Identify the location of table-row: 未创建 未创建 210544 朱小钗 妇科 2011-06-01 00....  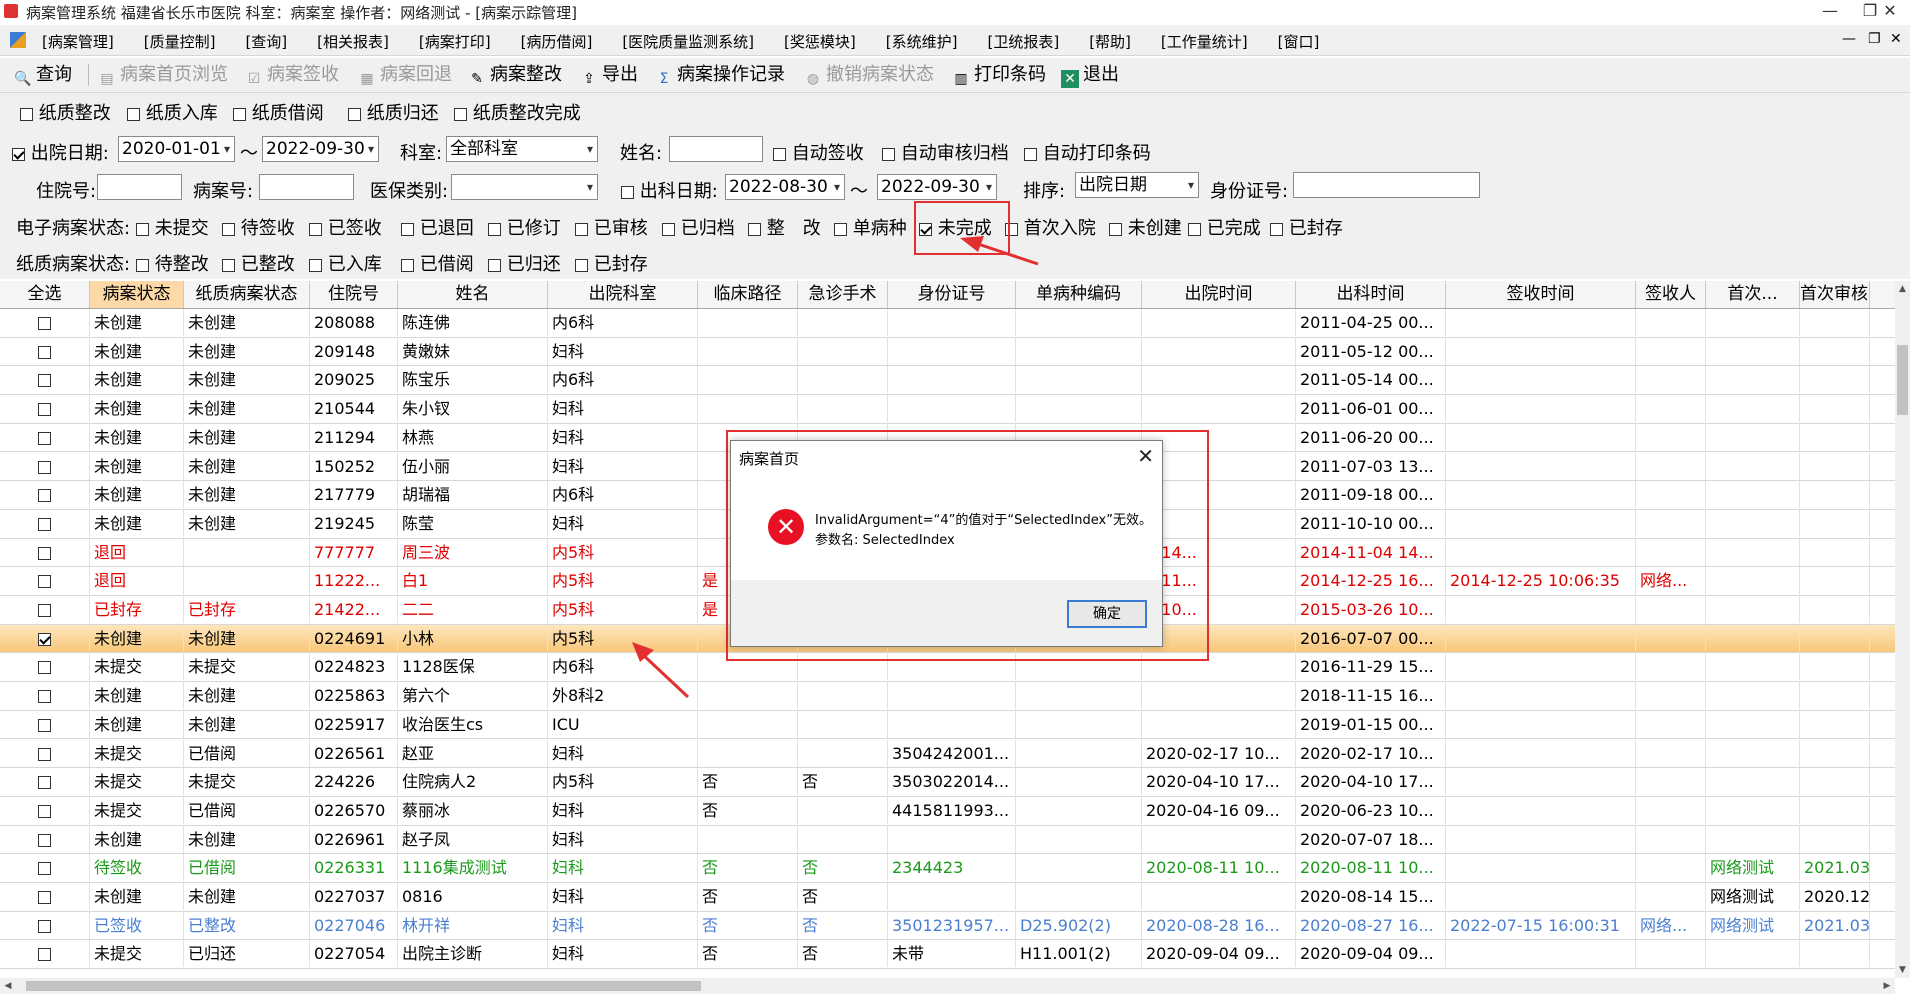
(947, 409).